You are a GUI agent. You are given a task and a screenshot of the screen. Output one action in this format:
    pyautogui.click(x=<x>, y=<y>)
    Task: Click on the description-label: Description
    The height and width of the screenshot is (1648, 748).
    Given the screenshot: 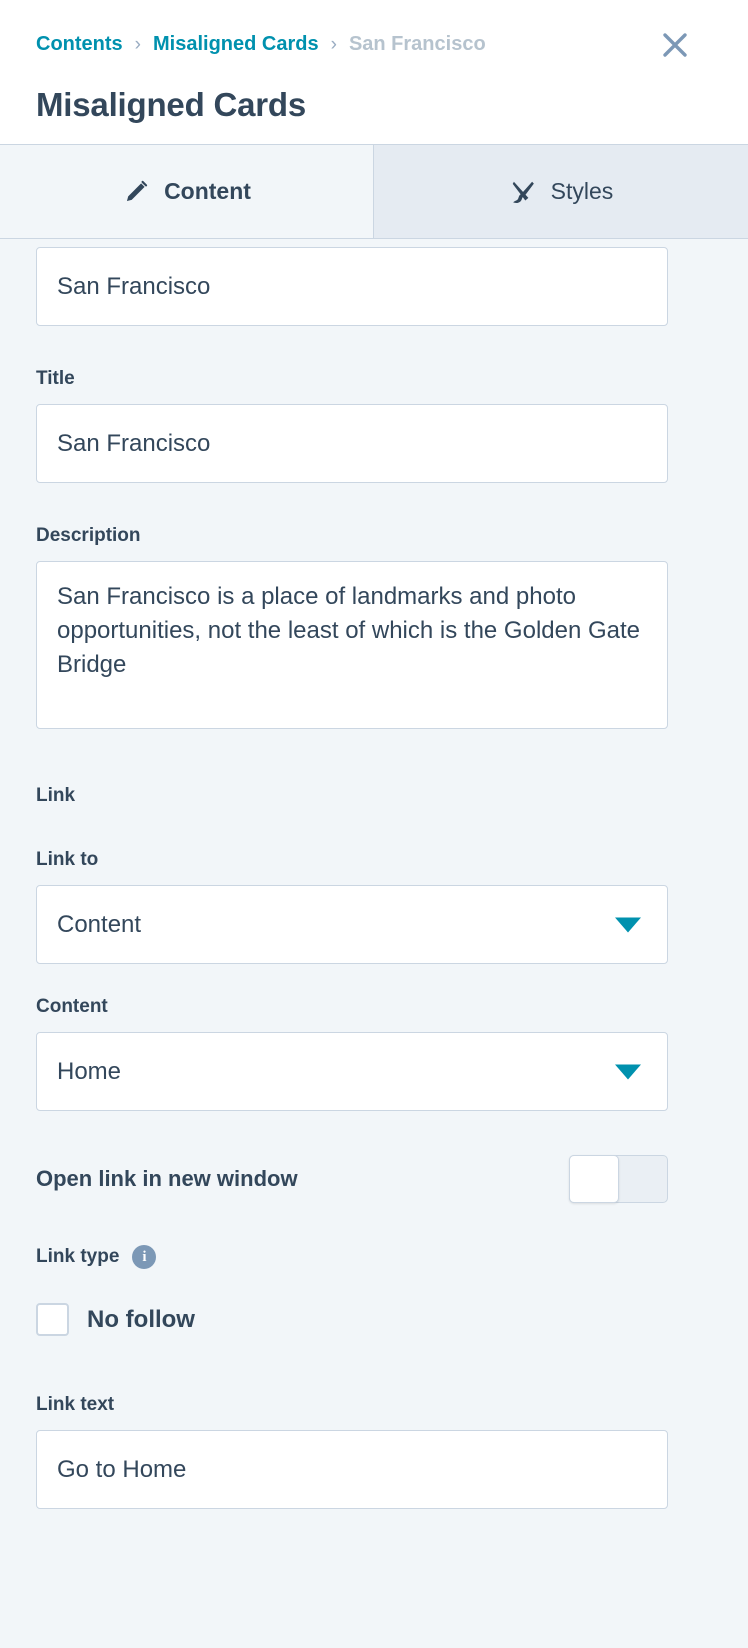 What is the action you would take?
    pyautogui.click(x=88, y=535)
    